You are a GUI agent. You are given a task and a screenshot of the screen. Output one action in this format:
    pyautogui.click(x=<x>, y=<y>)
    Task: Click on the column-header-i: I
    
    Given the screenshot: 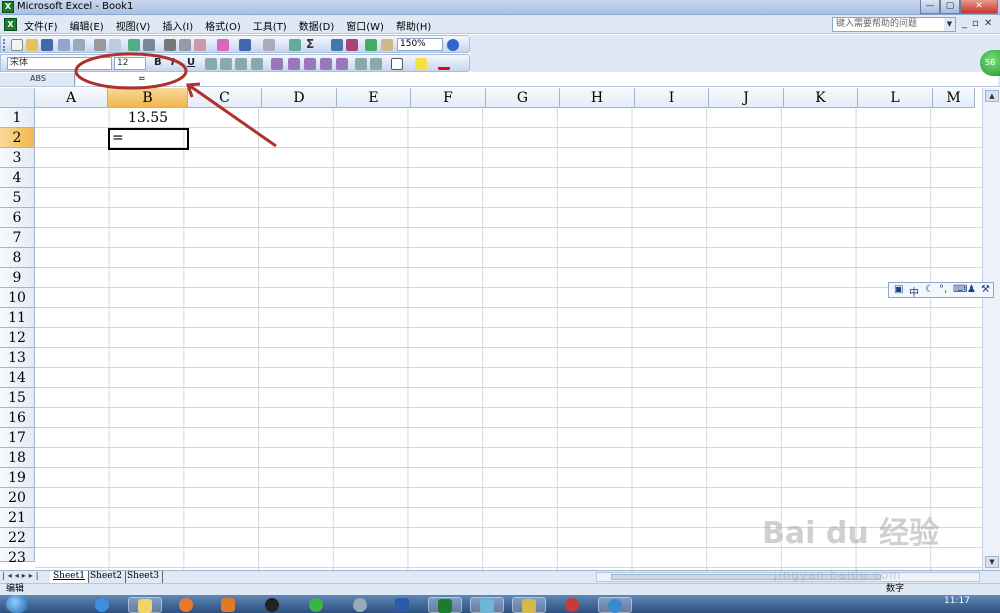 What is the action you would take?
    pyautogui.click(x=672, y=98)
    